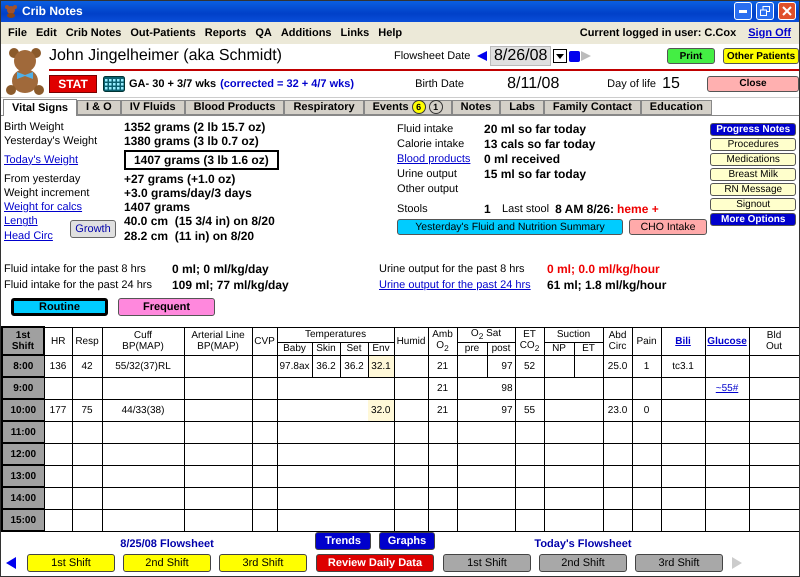  I want to click on minimize-button, so click(743, 11).